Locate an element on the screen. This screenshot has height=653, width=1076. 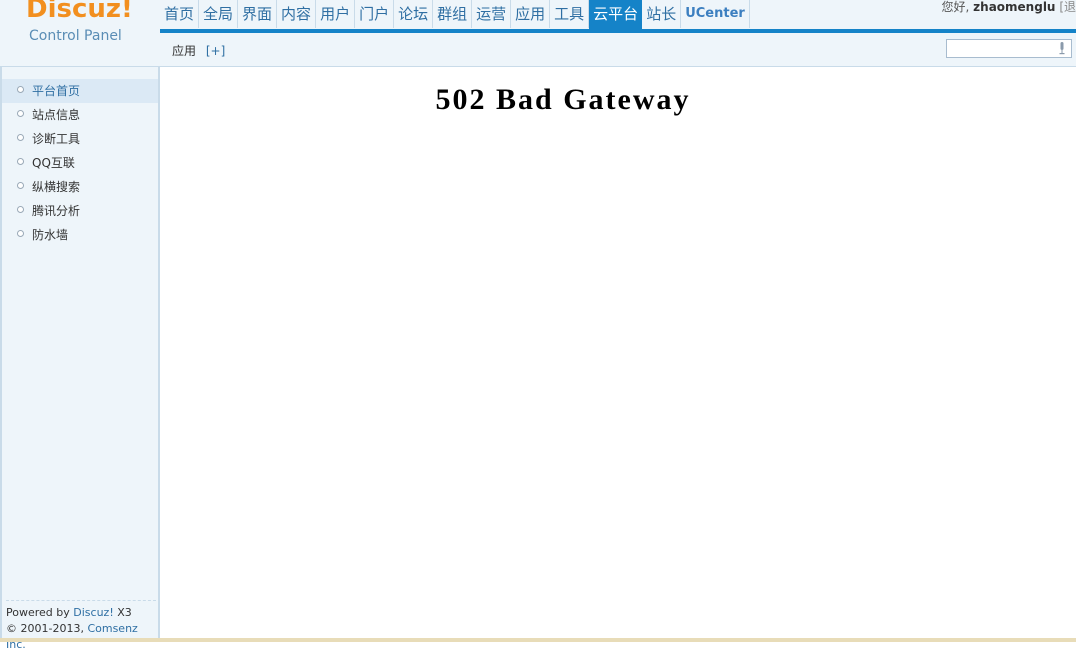
bottom-bar is located at coordinates (538, 640).